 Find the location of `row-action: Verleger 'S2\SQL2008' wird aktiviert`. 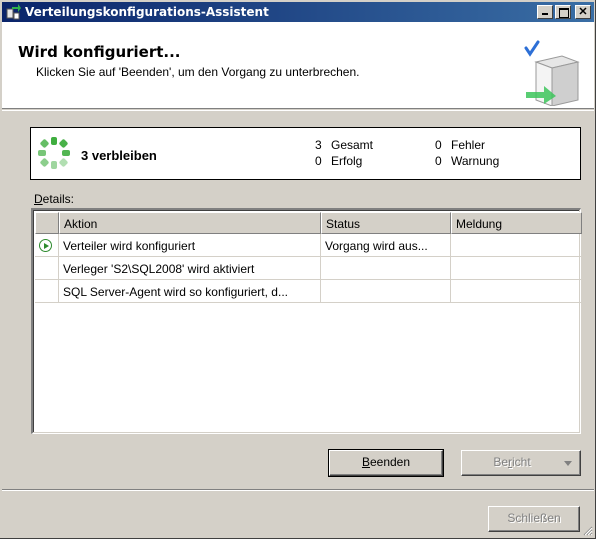

row-action: Verleger 'S2\SQL2008' wird aktiviert is located at coordinates (190, 268).